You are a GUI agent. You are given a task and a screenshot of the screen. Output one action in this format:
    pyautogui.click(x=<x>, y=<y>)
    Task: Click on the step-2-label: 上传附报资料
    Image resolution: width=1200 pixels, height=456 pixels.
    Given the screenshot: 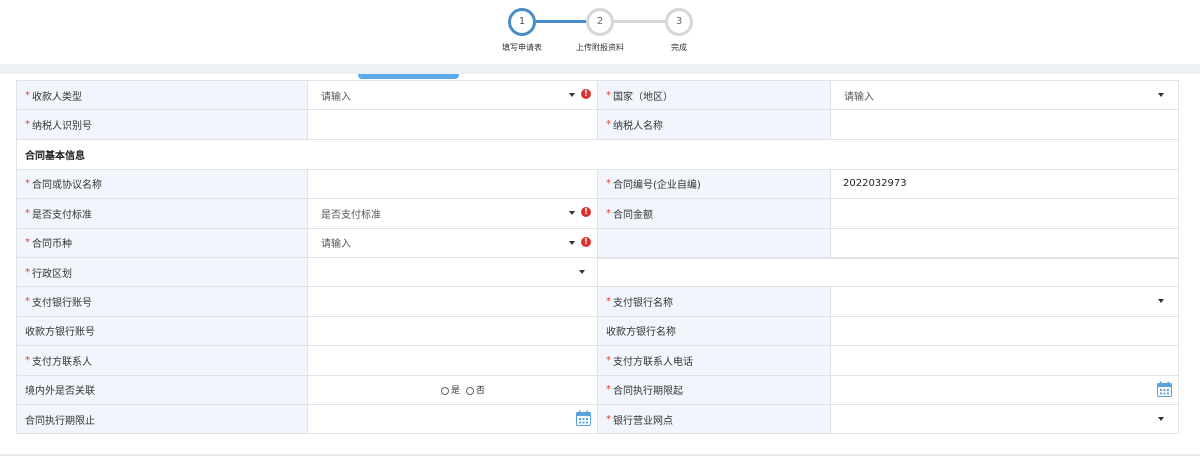 What is the action you would take?
    pyautogui.click(x=600, y=47)
    